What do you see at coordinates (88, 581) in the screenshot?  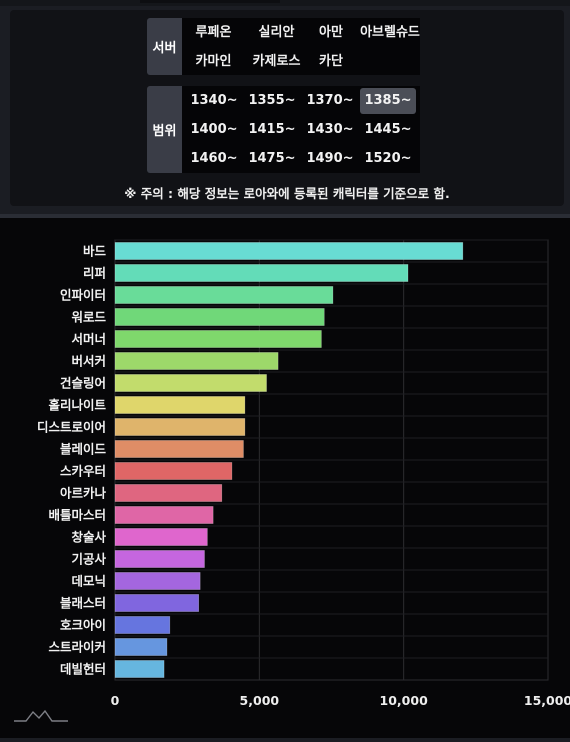 I see `category-label: 데모닉` at bounding box center [88, 581].